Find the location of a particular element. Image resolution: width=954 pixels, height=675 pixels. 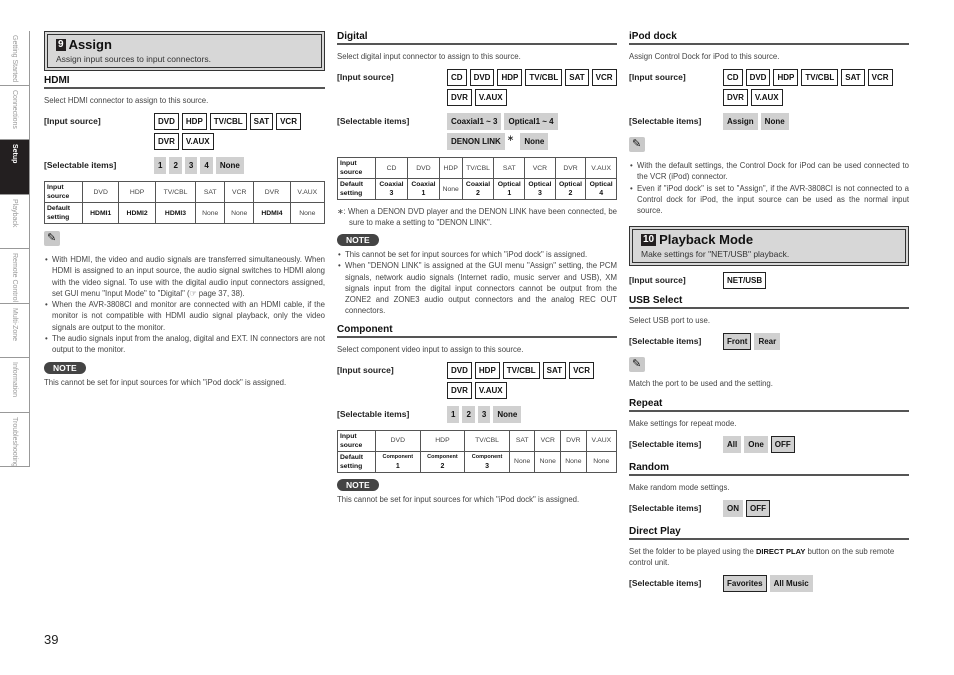

option-chip-on: ON is located at coordinates (733, 509).